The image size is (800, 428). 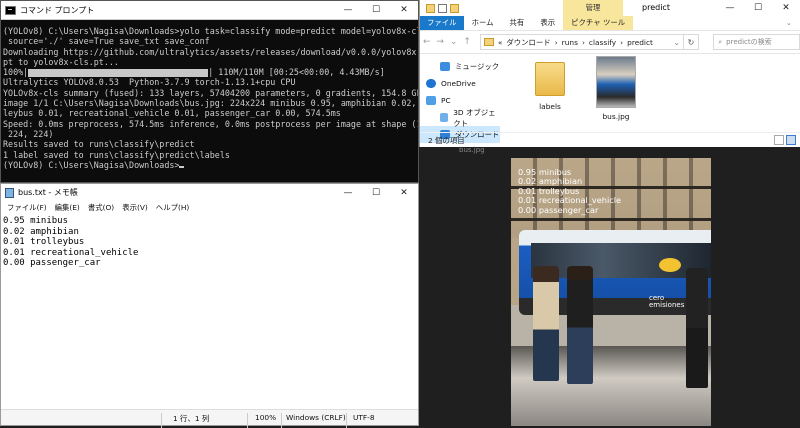 I want to click on manage-tab: 管理, so click(x=593, y=8).